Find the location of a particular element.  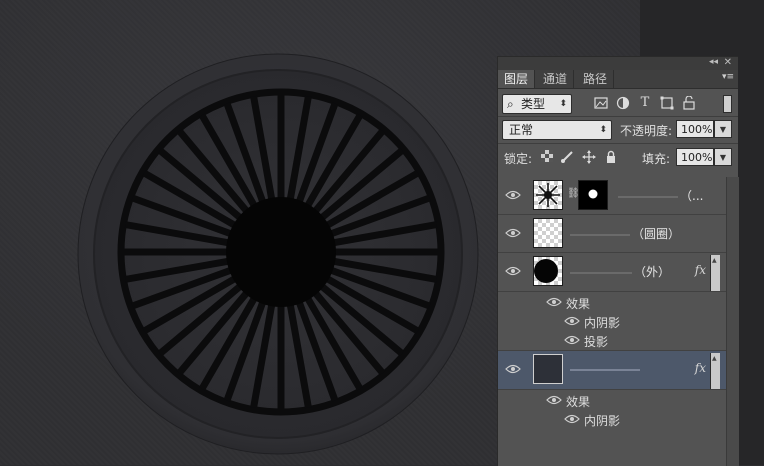

lock-position-icon is located at coordinates (589, 157).